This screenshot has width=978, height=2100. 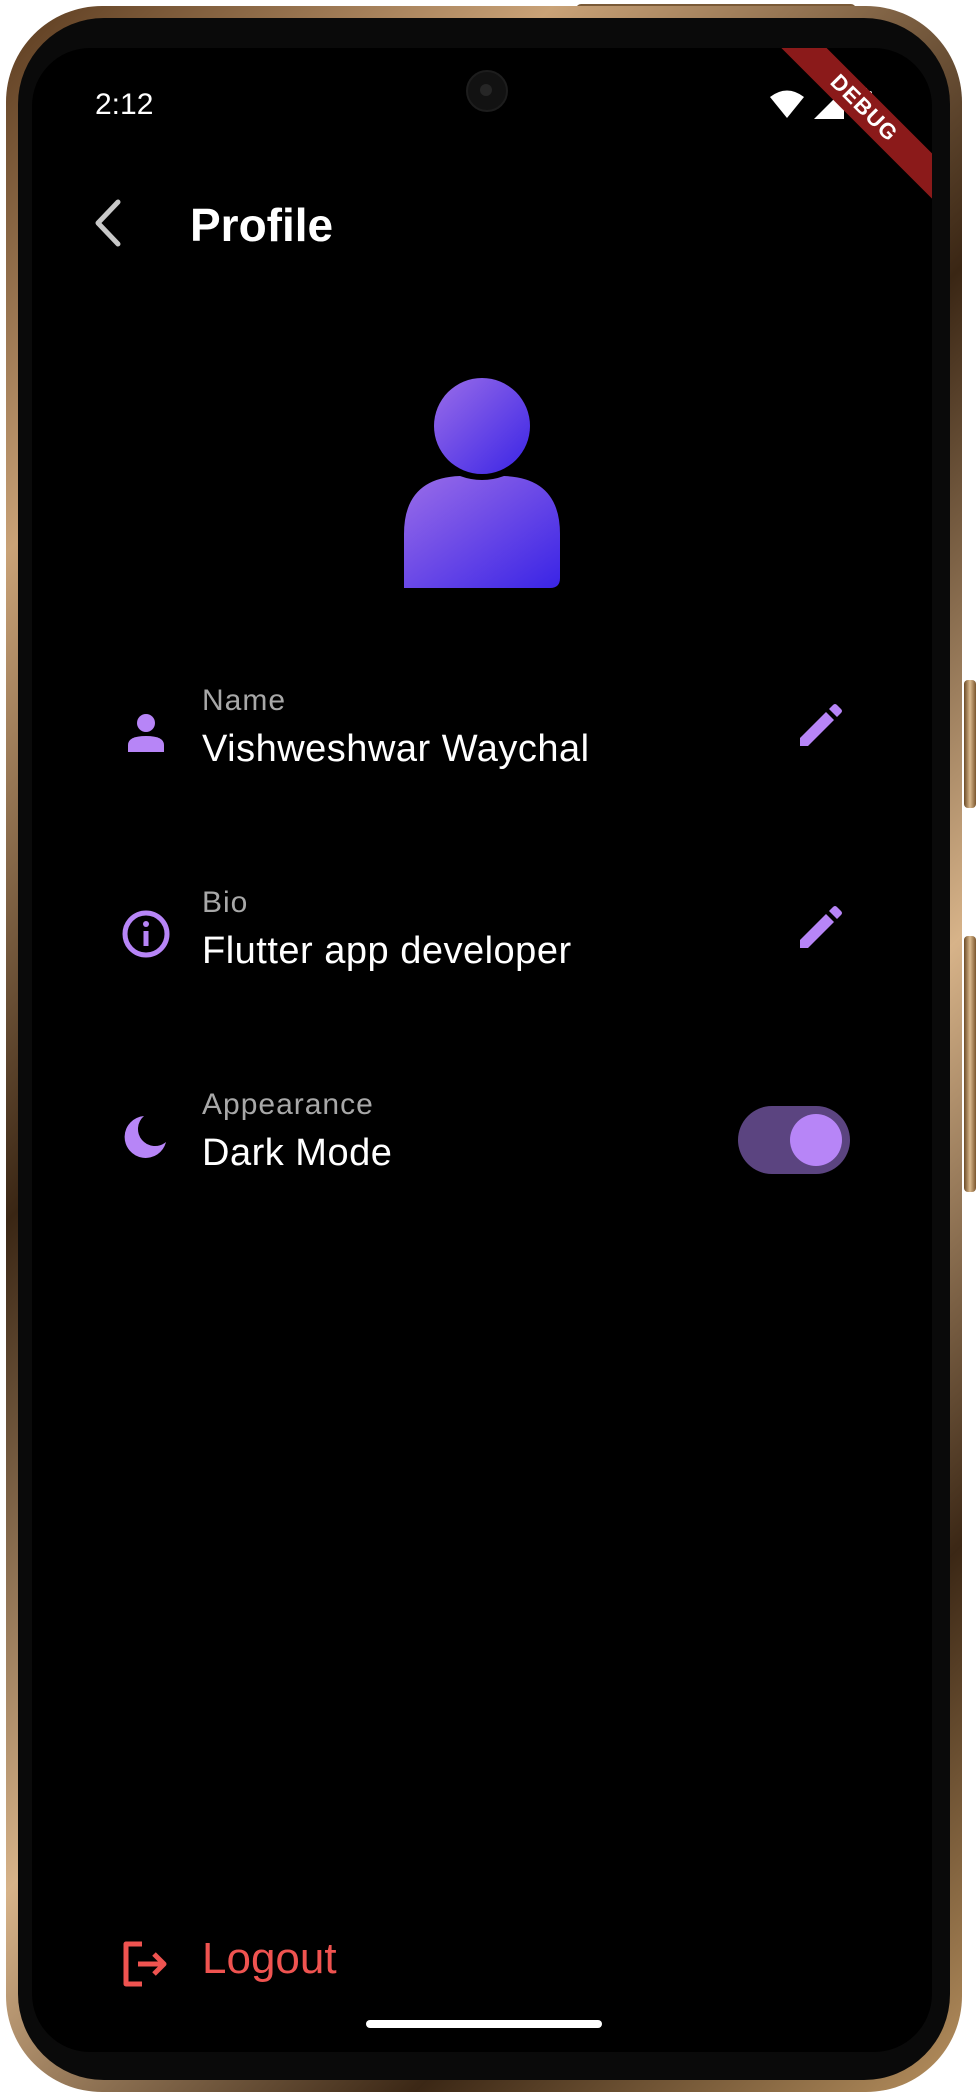 What do you see at coordinates (387, 951) in the screenshot?
I see `row-value: Flutter app developer` at bounding box center [387, 951].